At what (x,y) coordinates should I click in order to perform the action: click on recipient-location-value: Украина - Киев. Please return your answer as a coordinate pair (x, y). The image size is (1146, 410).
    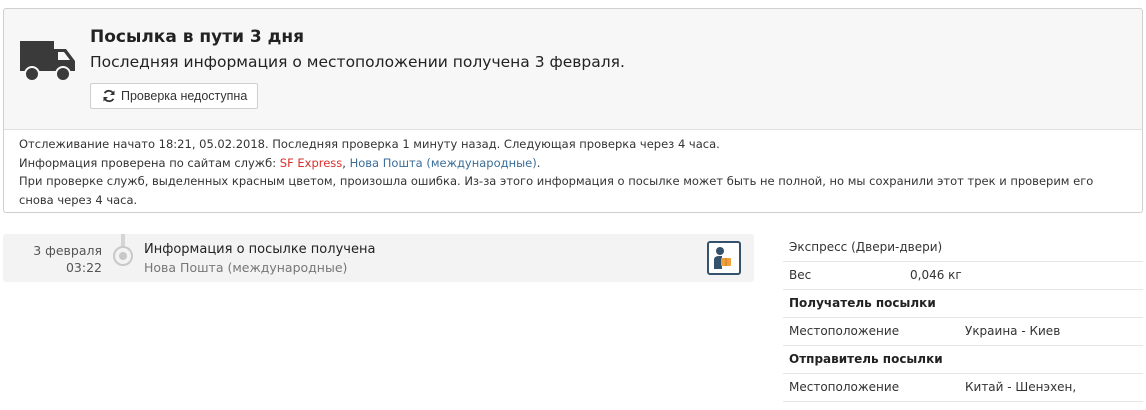
    Looking at the image, I should click on (1013, 331).